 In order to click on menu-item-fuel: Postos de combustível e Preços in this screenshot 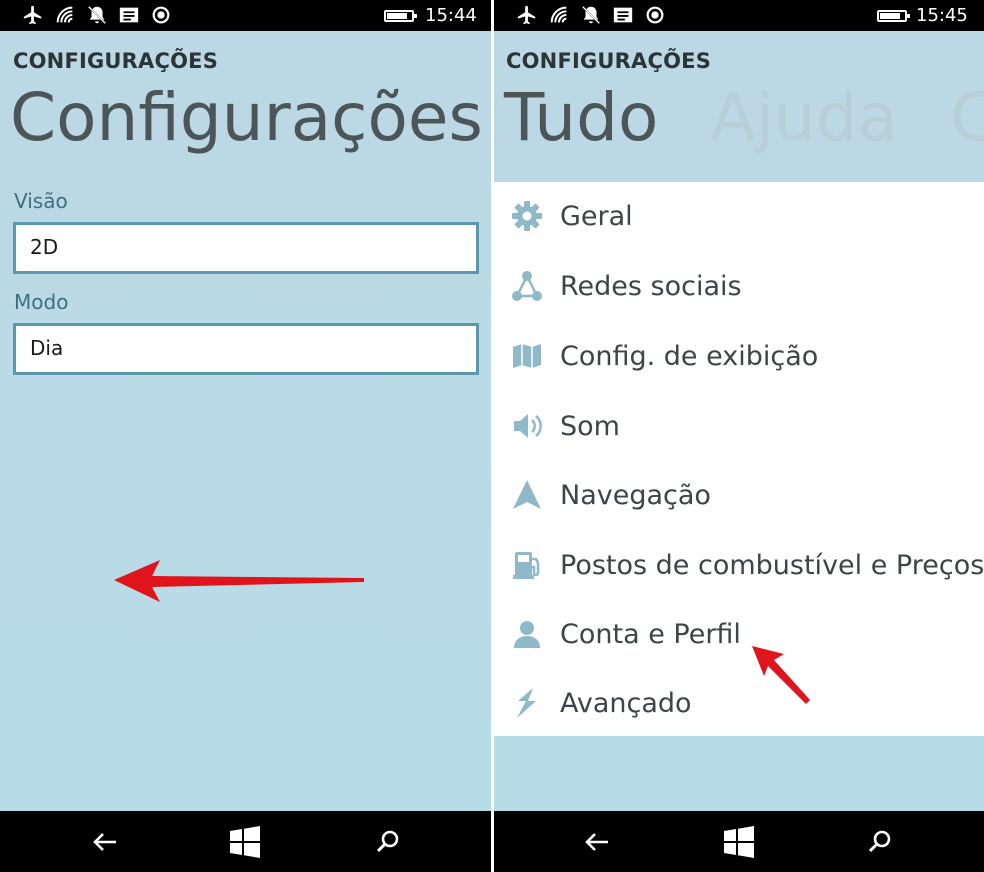, I will do `click(739, 565)`.